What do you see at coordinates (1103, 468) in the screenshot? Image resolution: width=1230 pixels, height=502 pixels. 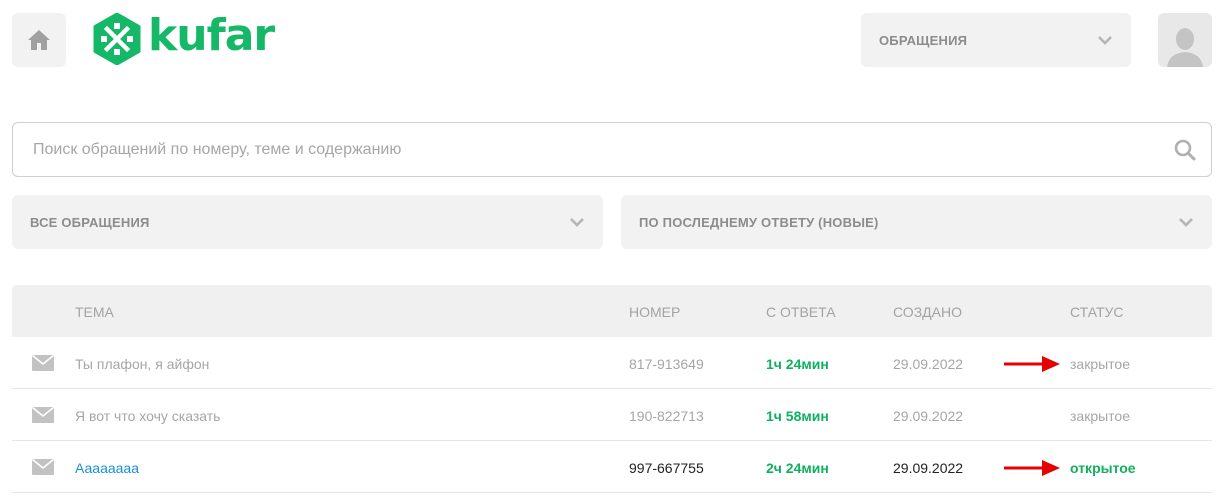 I see `ticket-status: открытое` at bounding box center [1103, 468].